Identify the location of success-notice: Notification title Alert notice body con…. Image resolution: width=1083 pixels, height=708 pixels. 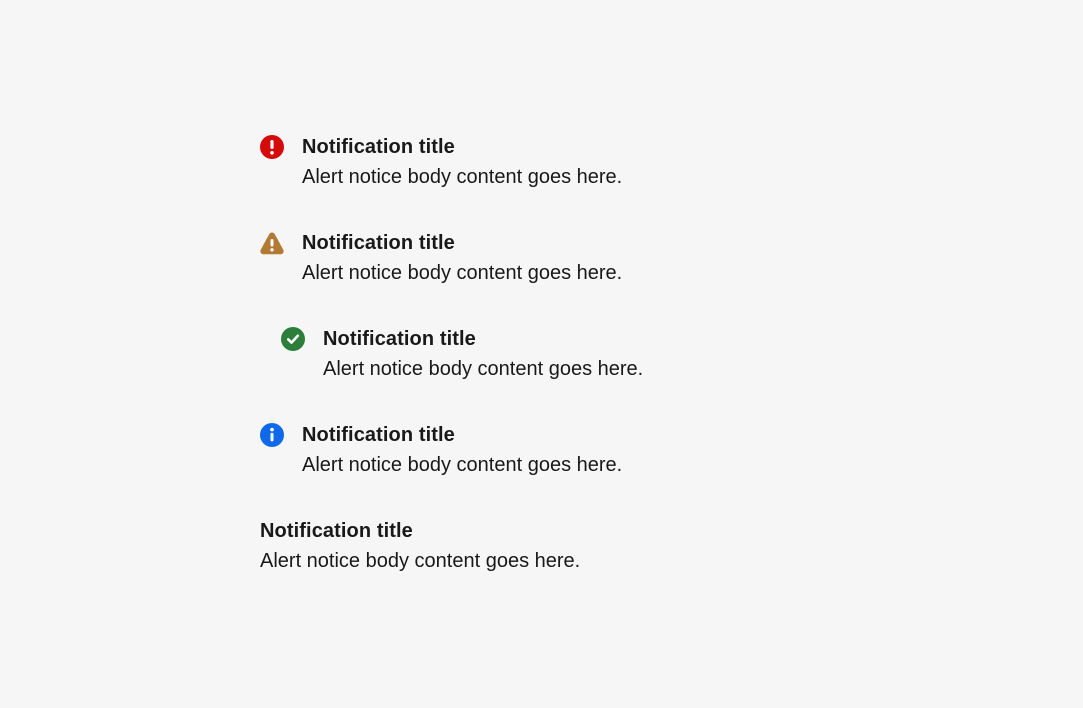
(462, 354).